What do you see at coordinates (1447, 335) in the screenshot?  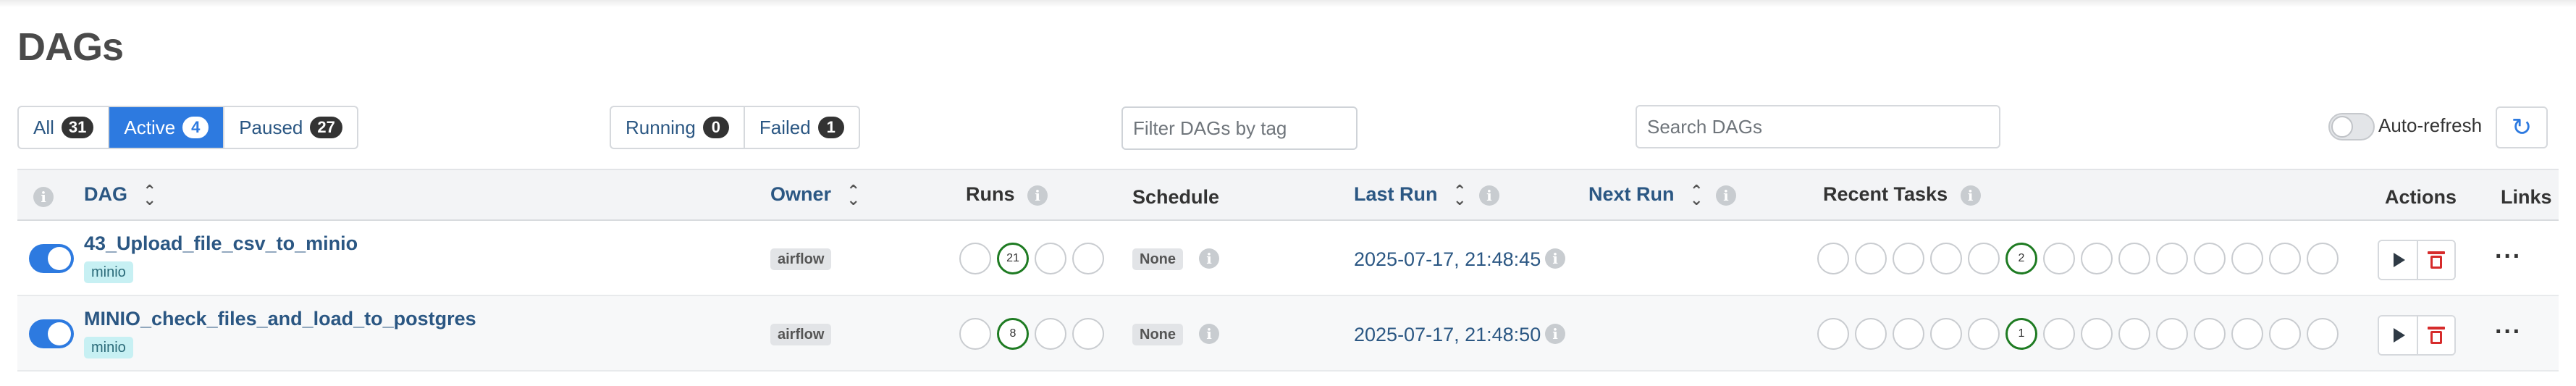 I see `last-run-link: 2025-07-17, 21:48:50` at bounding box center [1447, 335].